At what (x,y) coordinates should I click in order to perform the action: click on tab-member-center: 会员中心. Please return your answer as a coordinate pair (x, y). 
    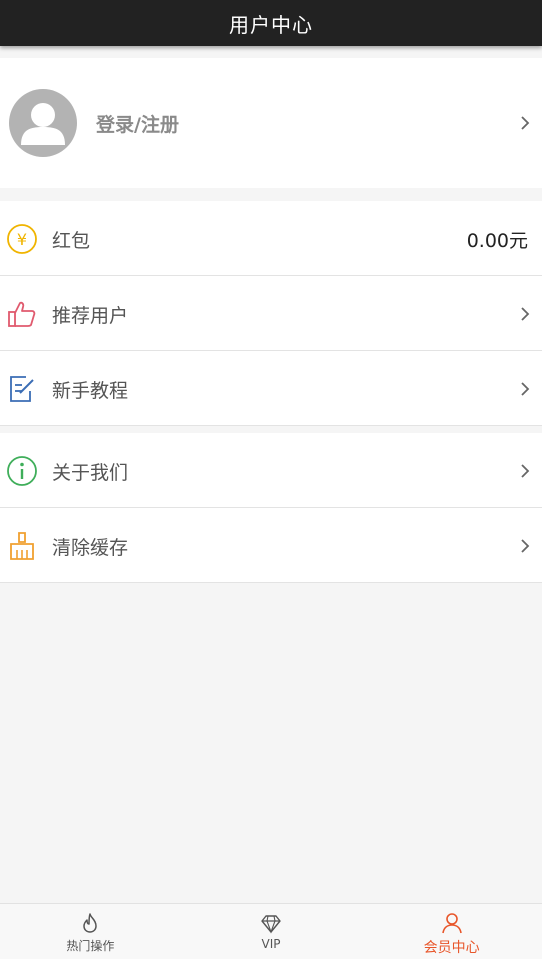
    Looking at the image, I should click on (451, 931).